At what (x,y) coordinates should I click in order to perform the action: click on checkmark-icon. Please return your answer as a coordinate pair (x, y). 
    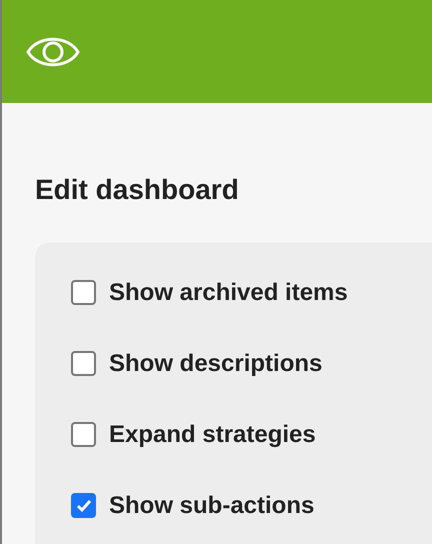
    Looking at the image, I should click on (84, 505).